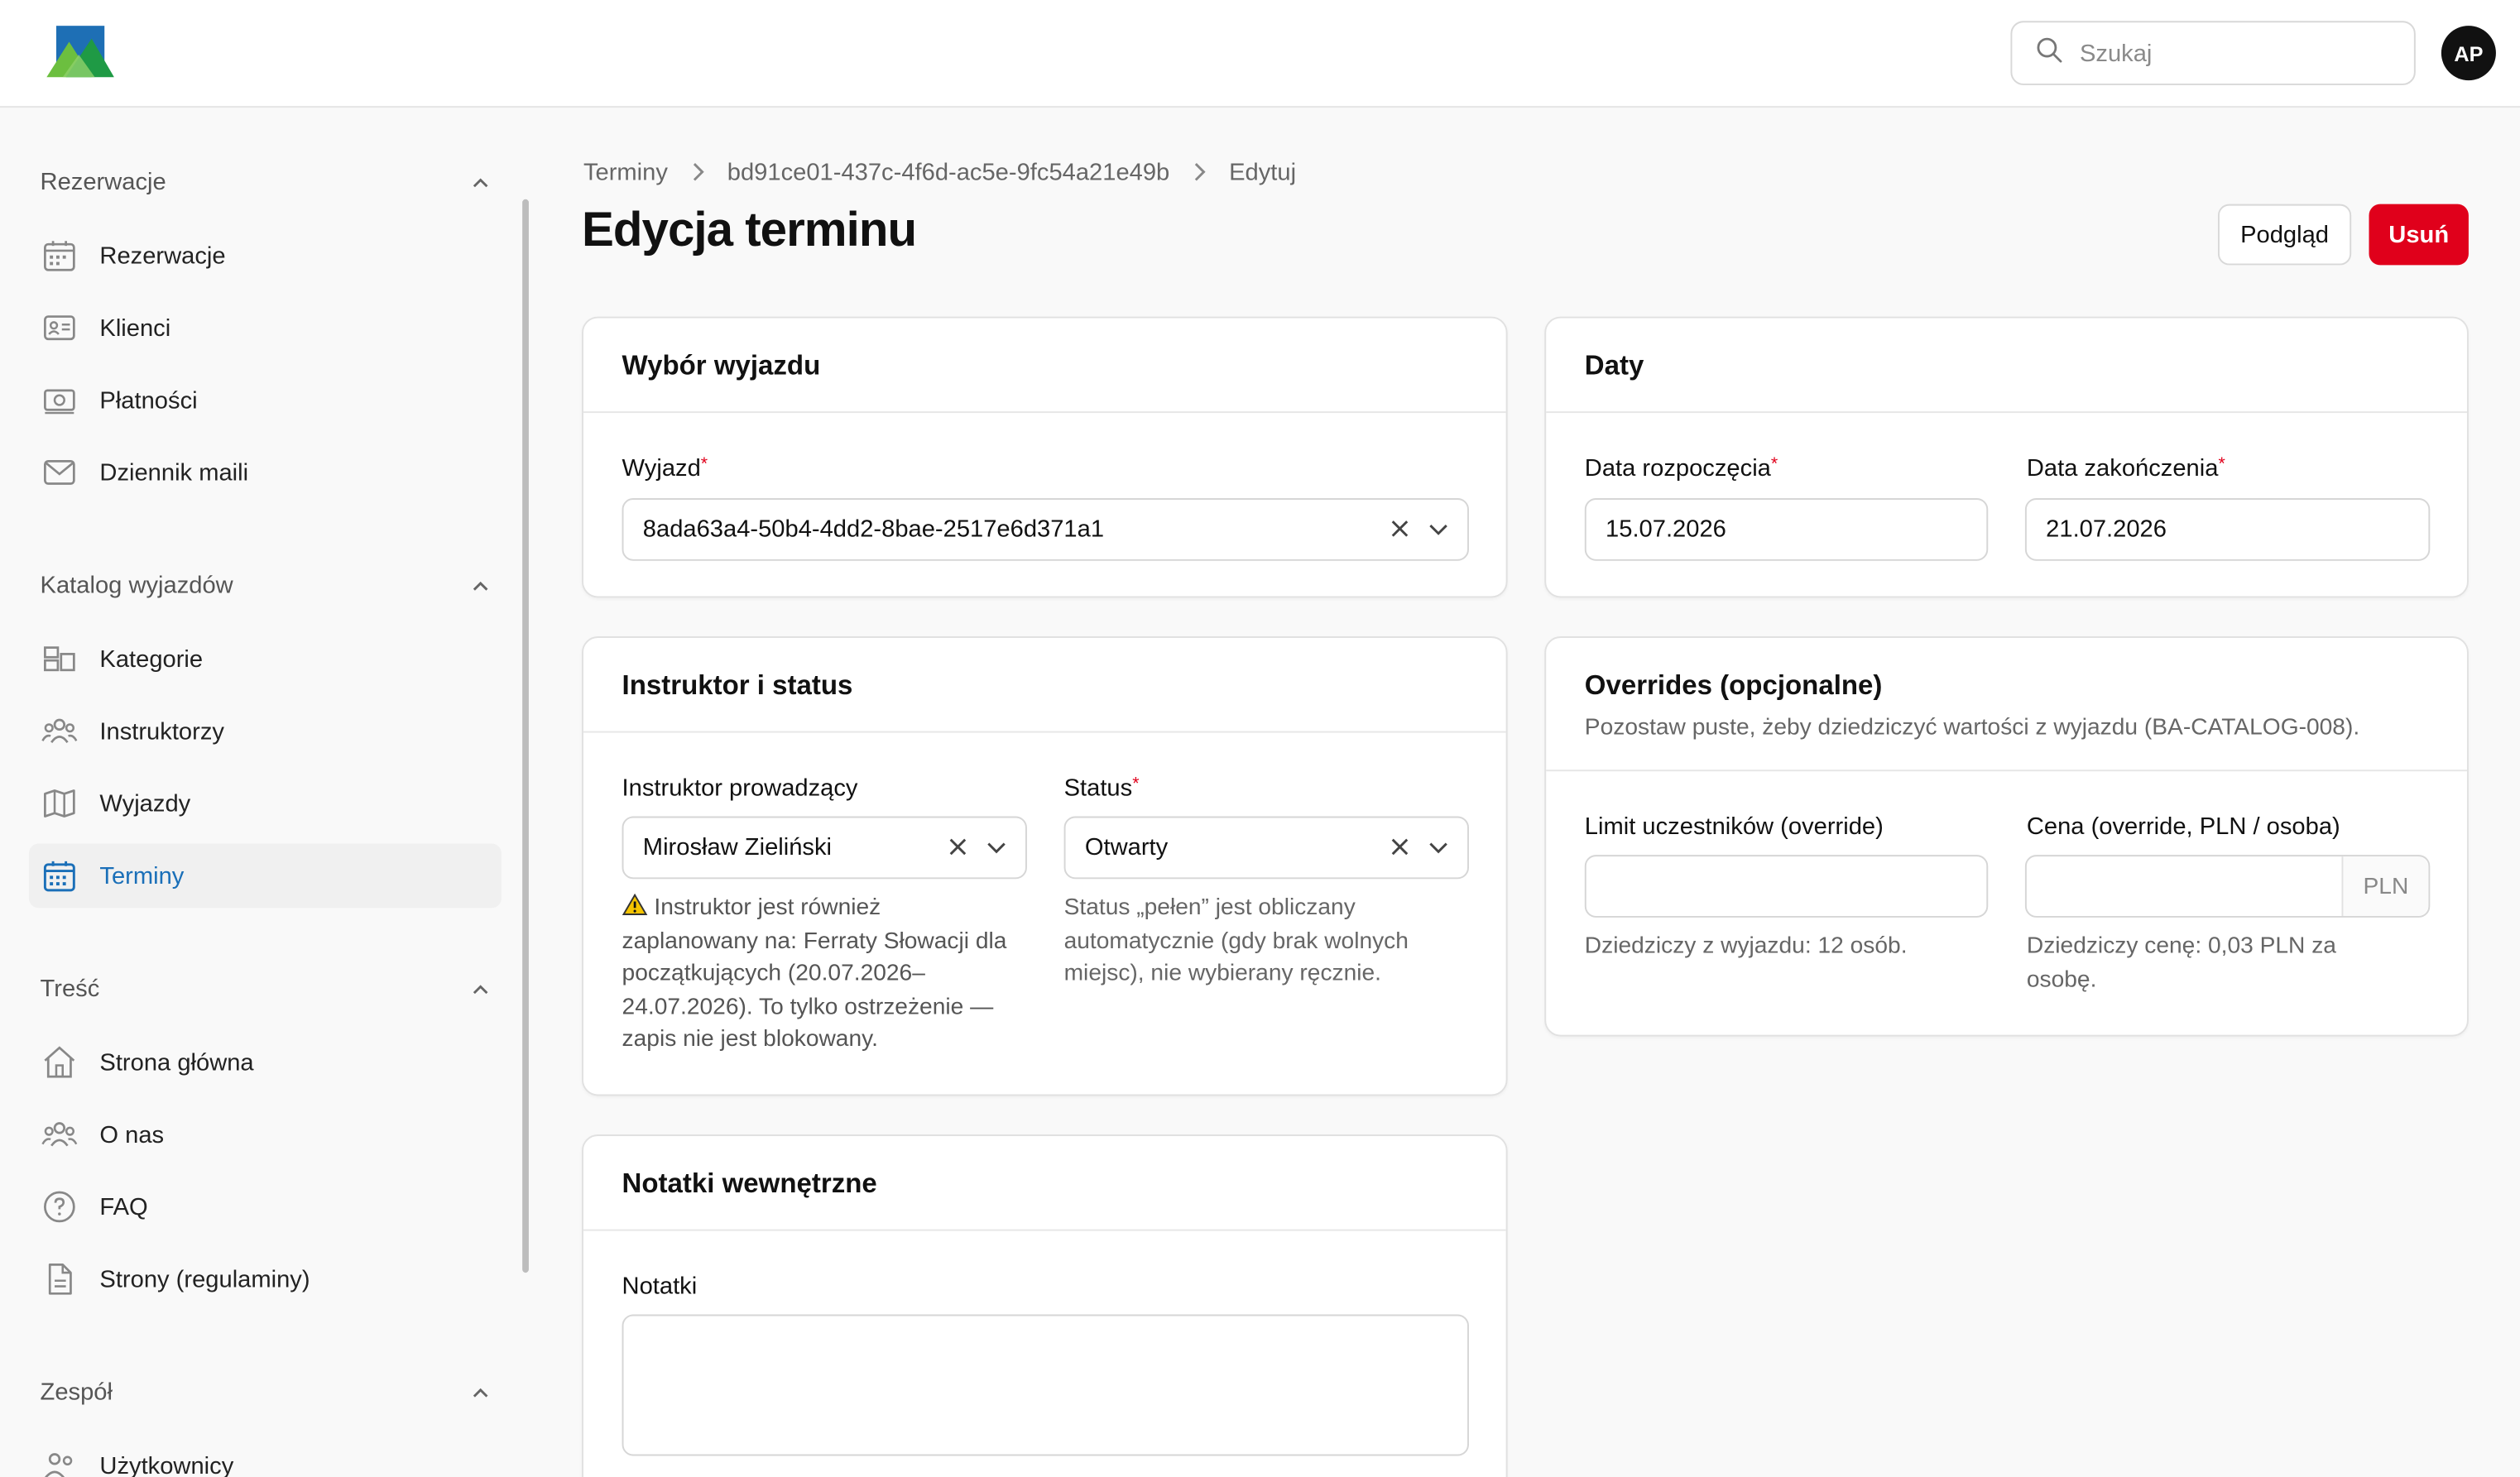 The image size is (2520, 1477). What do you see at coordinates (265, 658) in the screenshot?
I see `sidebar-item-kategorie: Kategorie` at bounding box center [265, 658].